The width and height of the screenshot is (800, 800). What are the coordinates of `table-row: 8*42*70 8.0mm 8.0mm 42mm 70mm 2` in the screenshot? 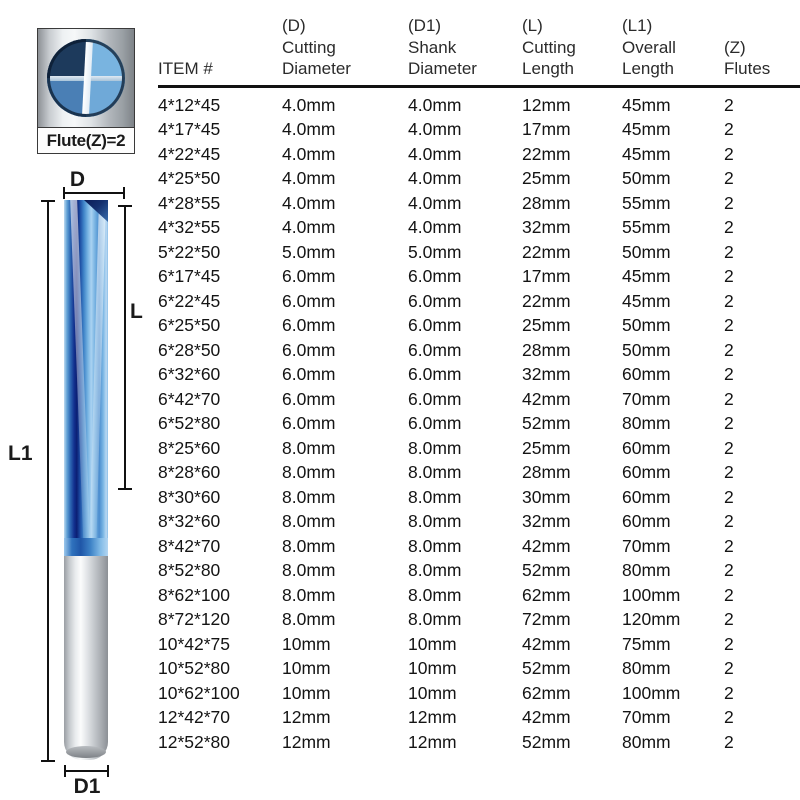 It's located at (479, 546).